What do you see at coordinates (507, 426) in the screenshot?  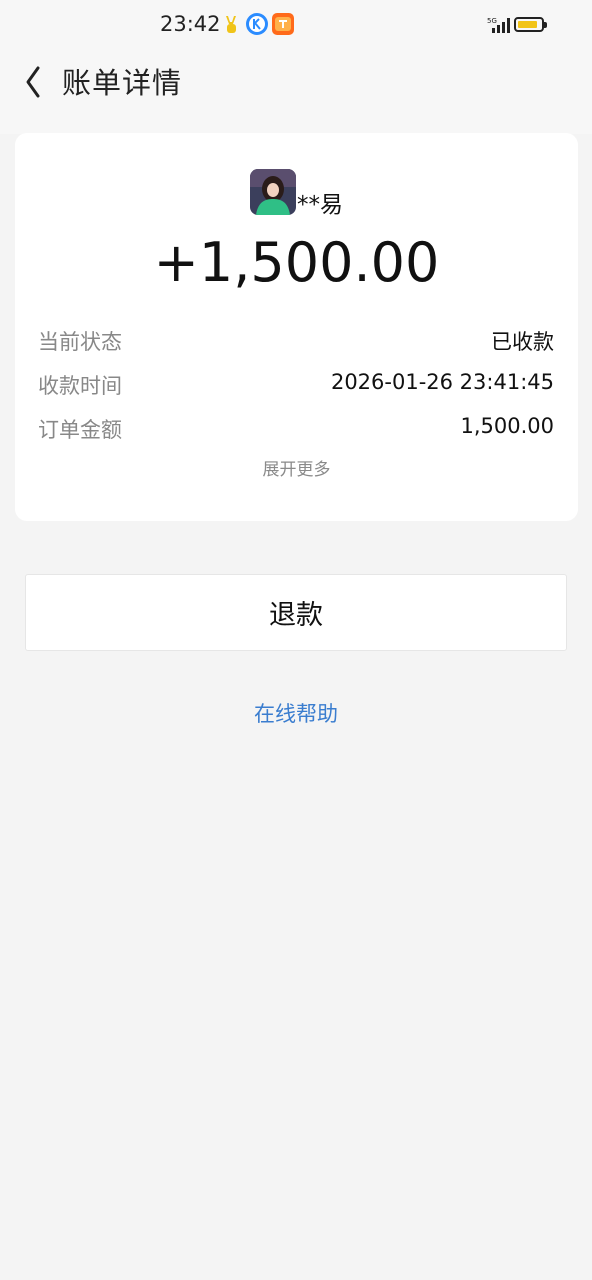 I see `detail-value: 1,500.00` at bounding box center [507, 426].